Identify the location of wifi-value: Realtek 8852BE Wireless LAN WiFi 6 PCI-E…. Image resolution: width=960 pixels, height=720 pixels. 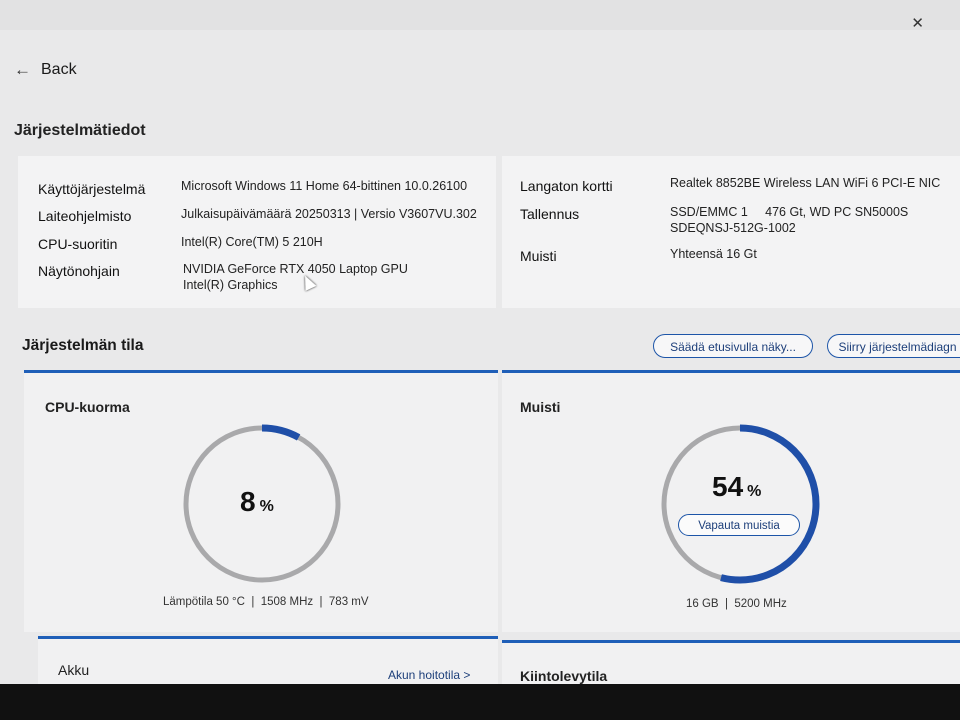
(805, 183).